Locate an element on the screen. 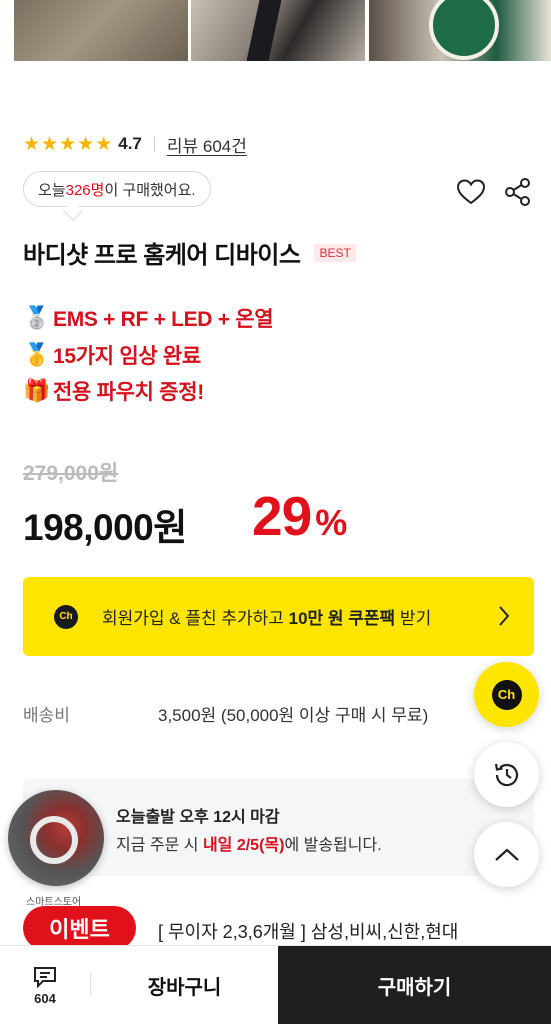 The height and width of the screenshot is (1024, 551). discount-rate: 29 % is located at coordinates (299, 516).